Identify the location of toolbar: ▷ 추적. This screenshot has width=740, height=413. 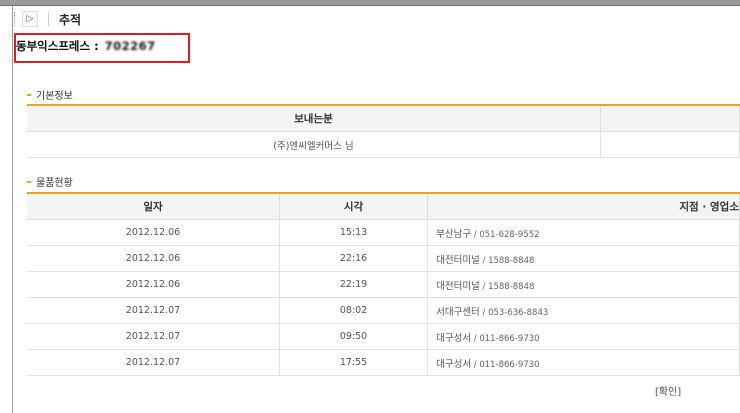
(47, 19).